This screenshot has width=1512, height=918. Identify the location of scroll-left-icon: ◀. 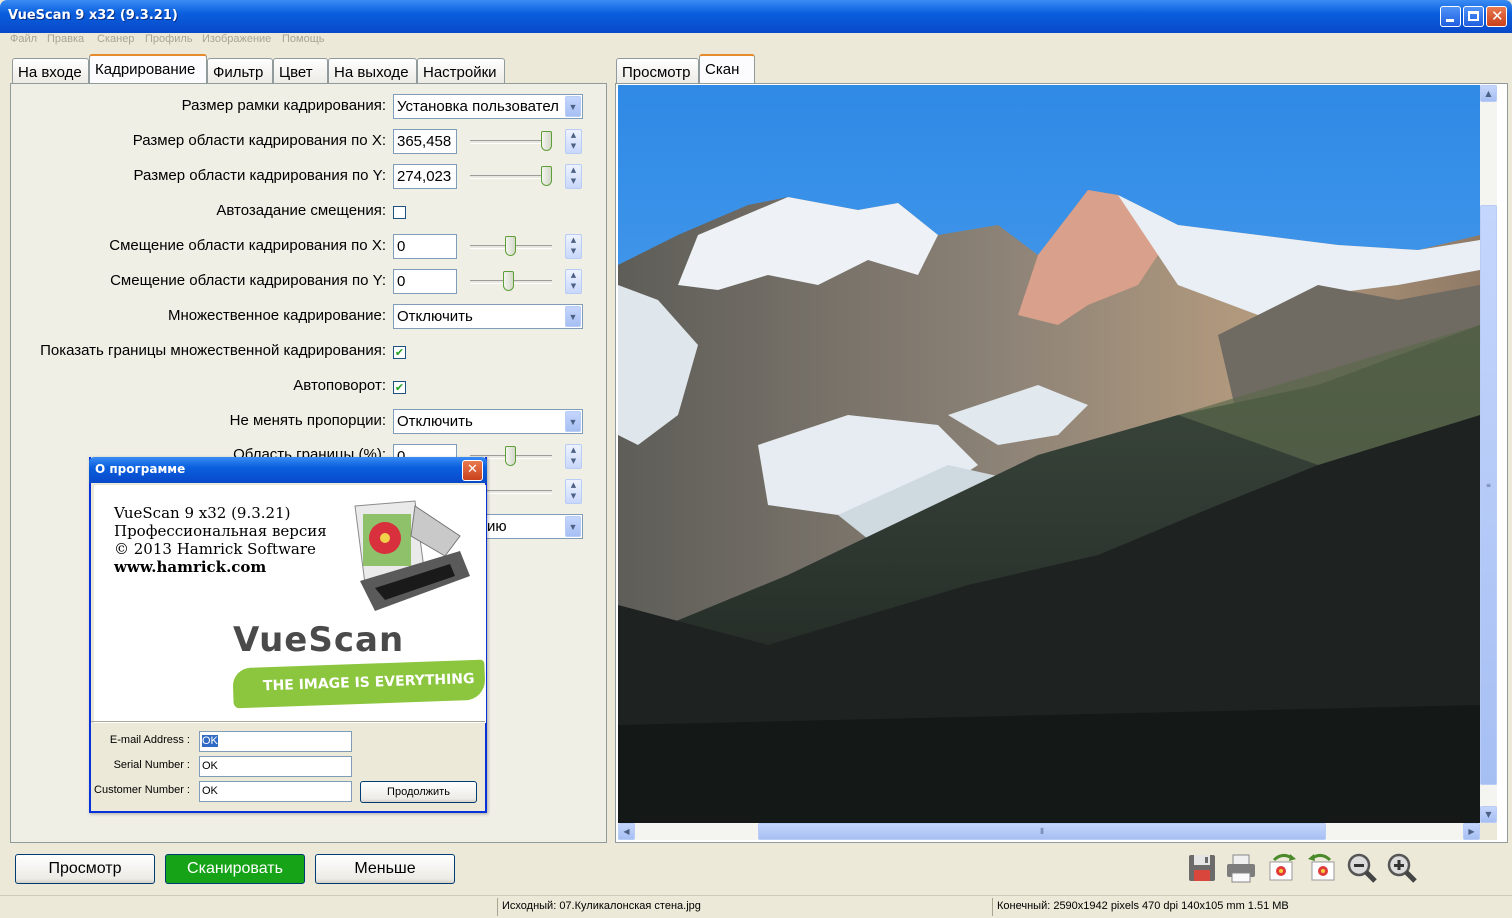
(626, 831).